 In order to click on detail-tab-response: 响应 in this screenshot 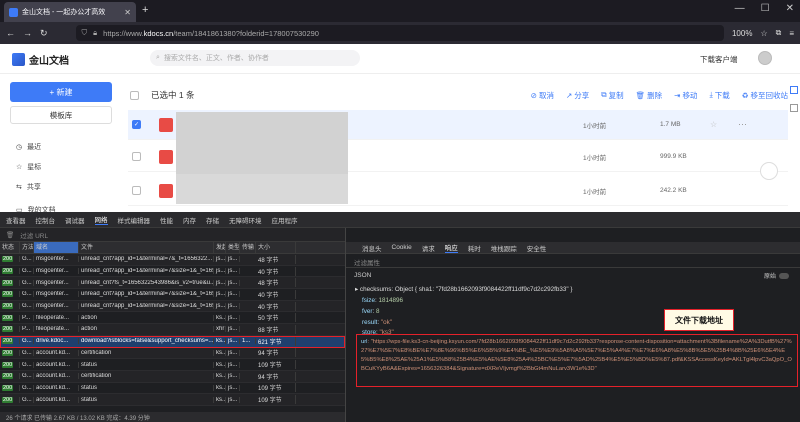, I will do `click(451, 247)`.